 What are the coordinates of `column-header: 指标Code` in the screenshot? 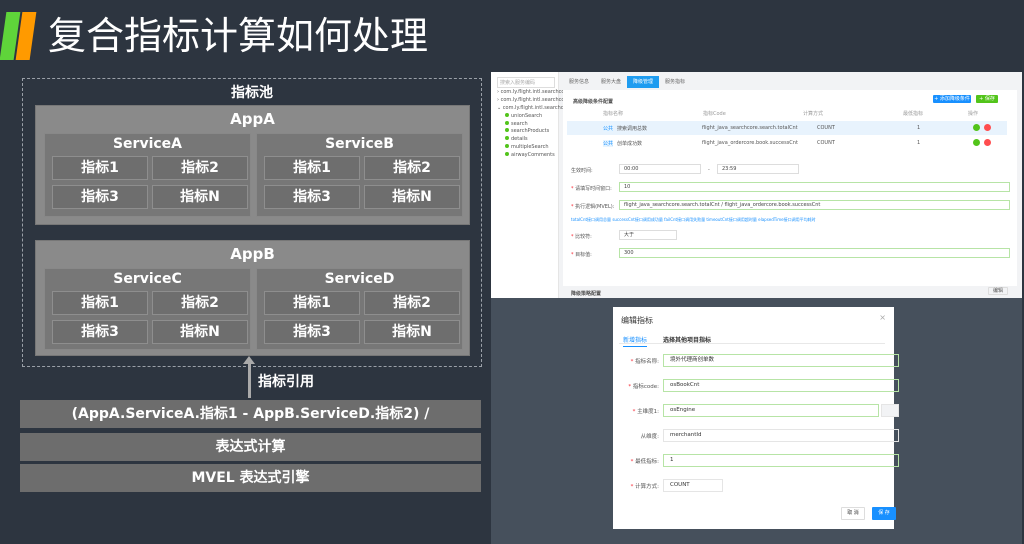 It's located at (714, 114).